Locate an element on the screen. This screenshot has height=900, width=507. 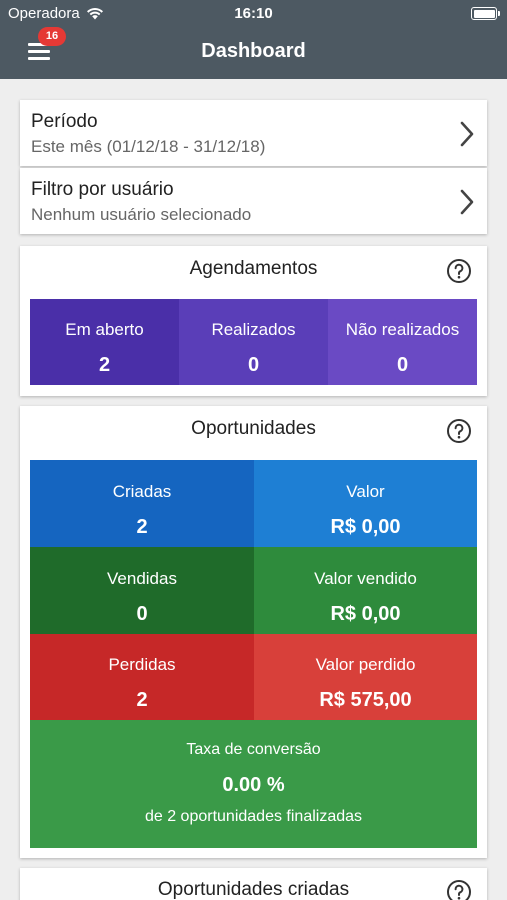
filtro-value: Nenhum usuário selecionado is located at coordinates (141, 214).